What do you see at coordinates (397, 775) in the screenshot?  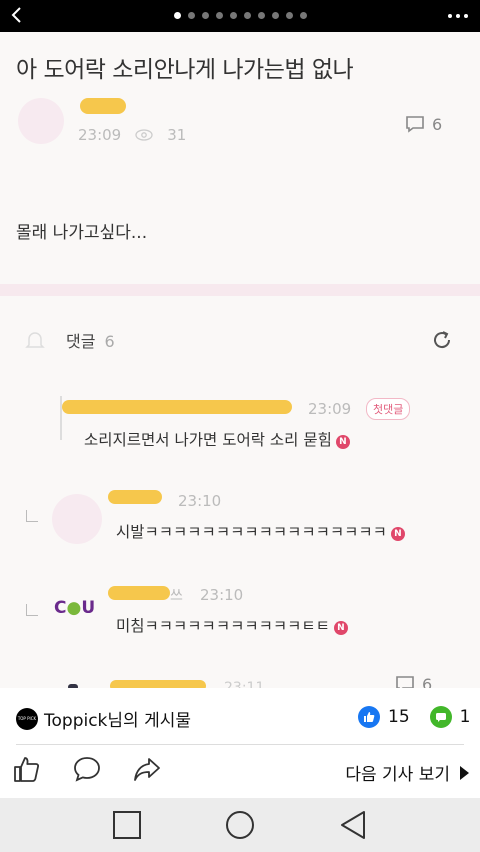 I see `next-article-label: 다음 기사 보기` at bounding box center [397, 775].